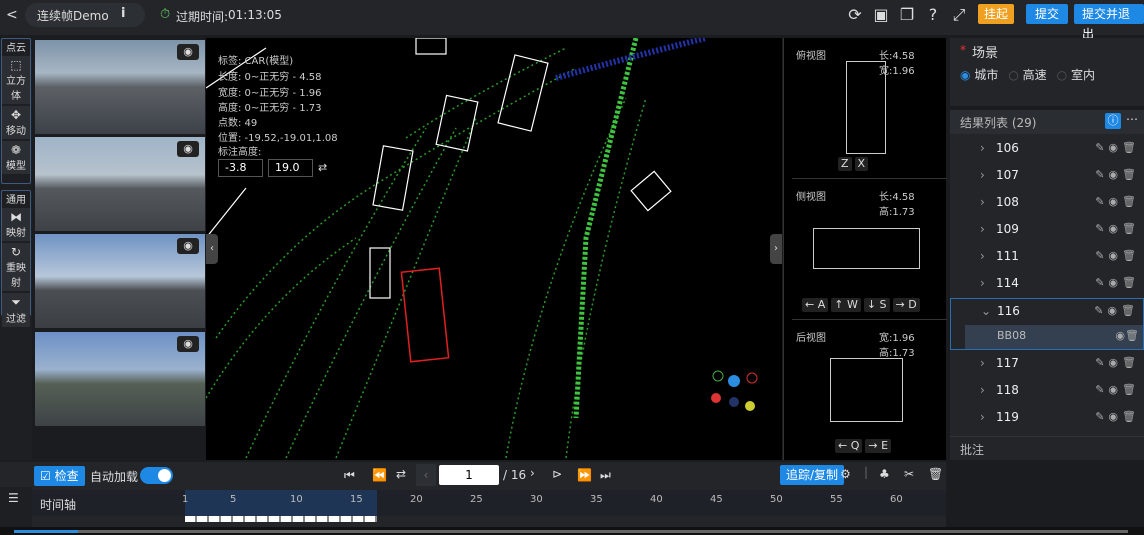 Image resolution: width=1144 pixels, height=535 pixels. Describe the element at coordinates (16, 80) in the screenshot. I see `cube-tool: ⬚ 立方体` at that location.